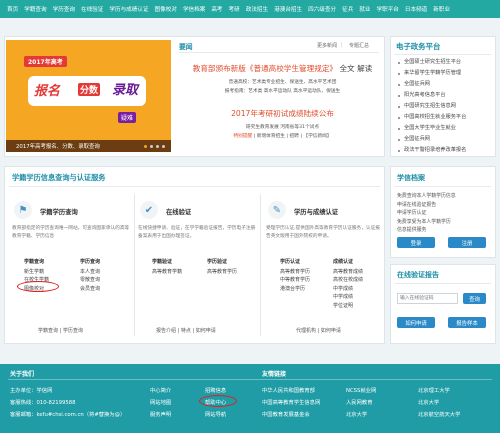 This screenshot has width=500, height=433. Describe the element at coordinates (186, 330) in the screenshot. I see `card-2-links: 报告介绍 | 特点 | 如何申请` at that location.